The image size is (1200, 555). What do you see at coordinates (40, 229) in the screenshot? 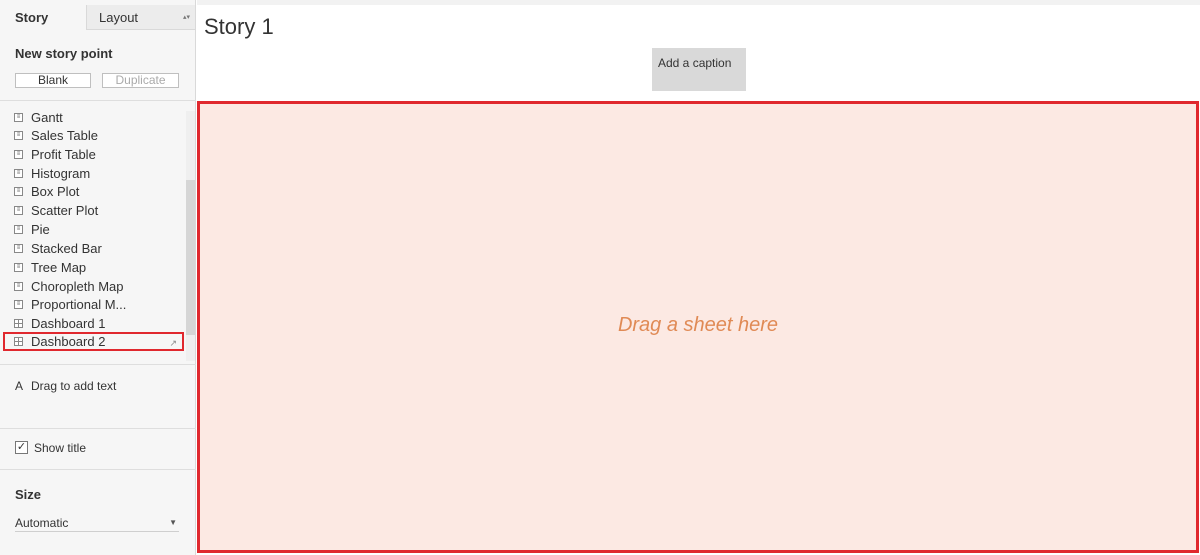
I see `sheet-item-label: Pie` at bounding box center [40, 229].